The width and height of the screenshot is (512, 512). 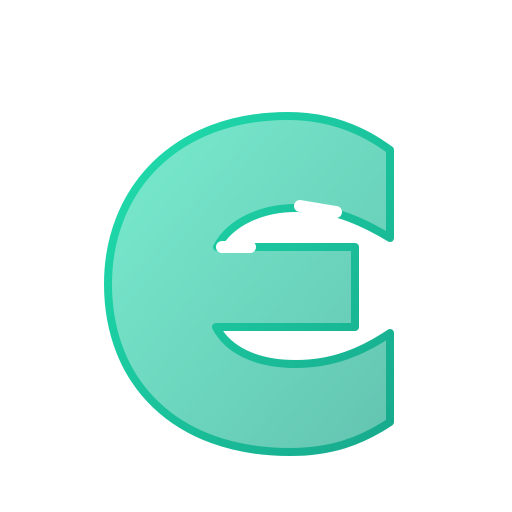 What do you see at coordinates (318, 209) in the screenshot?
I see `glyph-gap-upper` at bounding box center [318, 209].